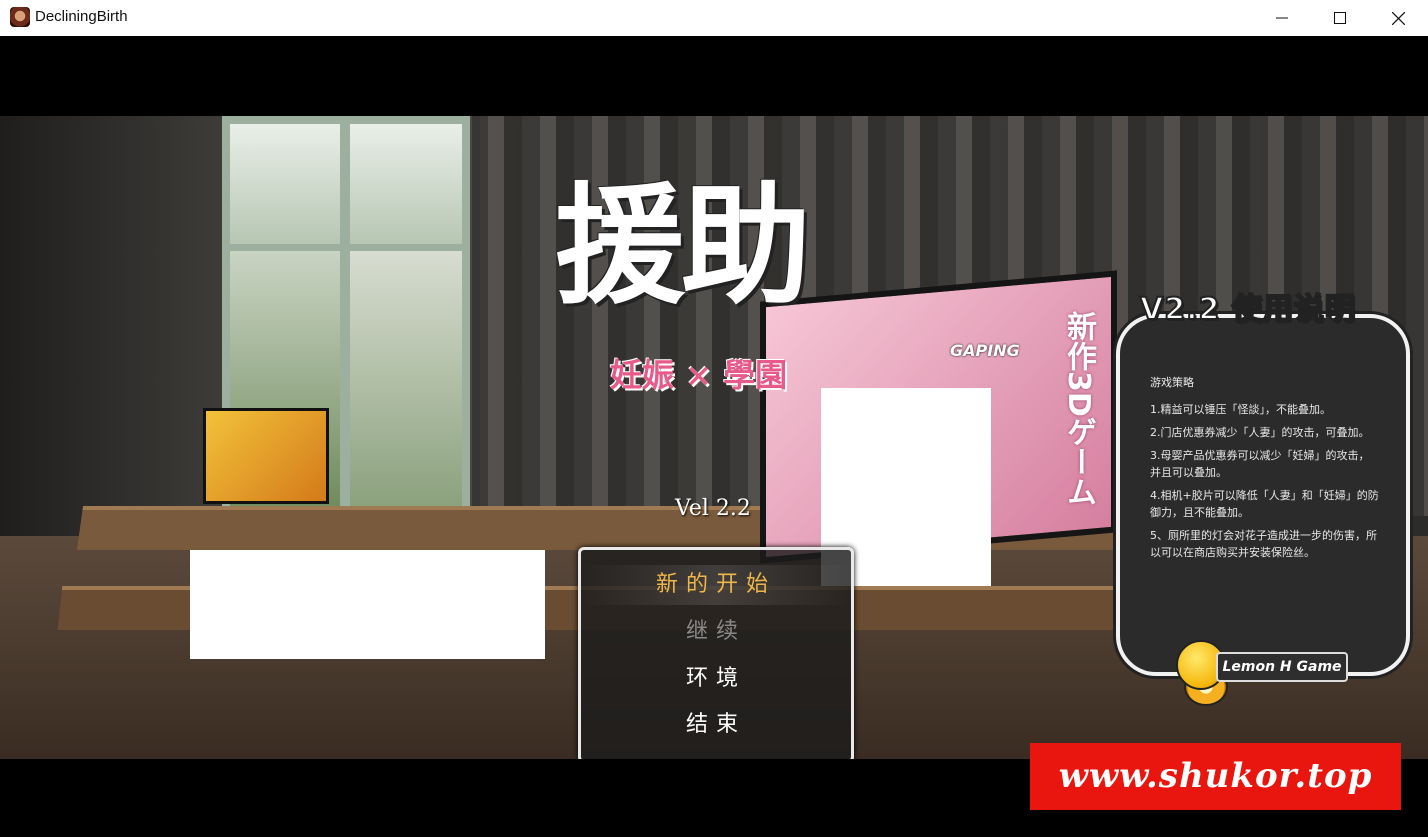 Image resolution: width=1428 pixels, height=837 pixels. What do you see at coordinates (713, 508) in the screenshot?
I see `version-label: Vel 2.2` at bounding box center [713, 508].